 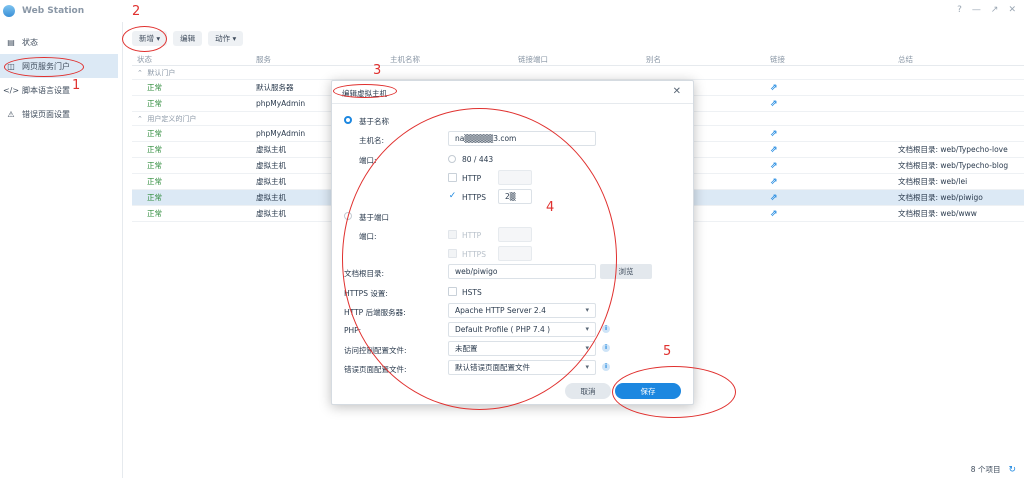 What do you see at coordinates (76, 85) in the screenshot?
I see `annotation-number-1: 1` at bounding box center [76, 85].